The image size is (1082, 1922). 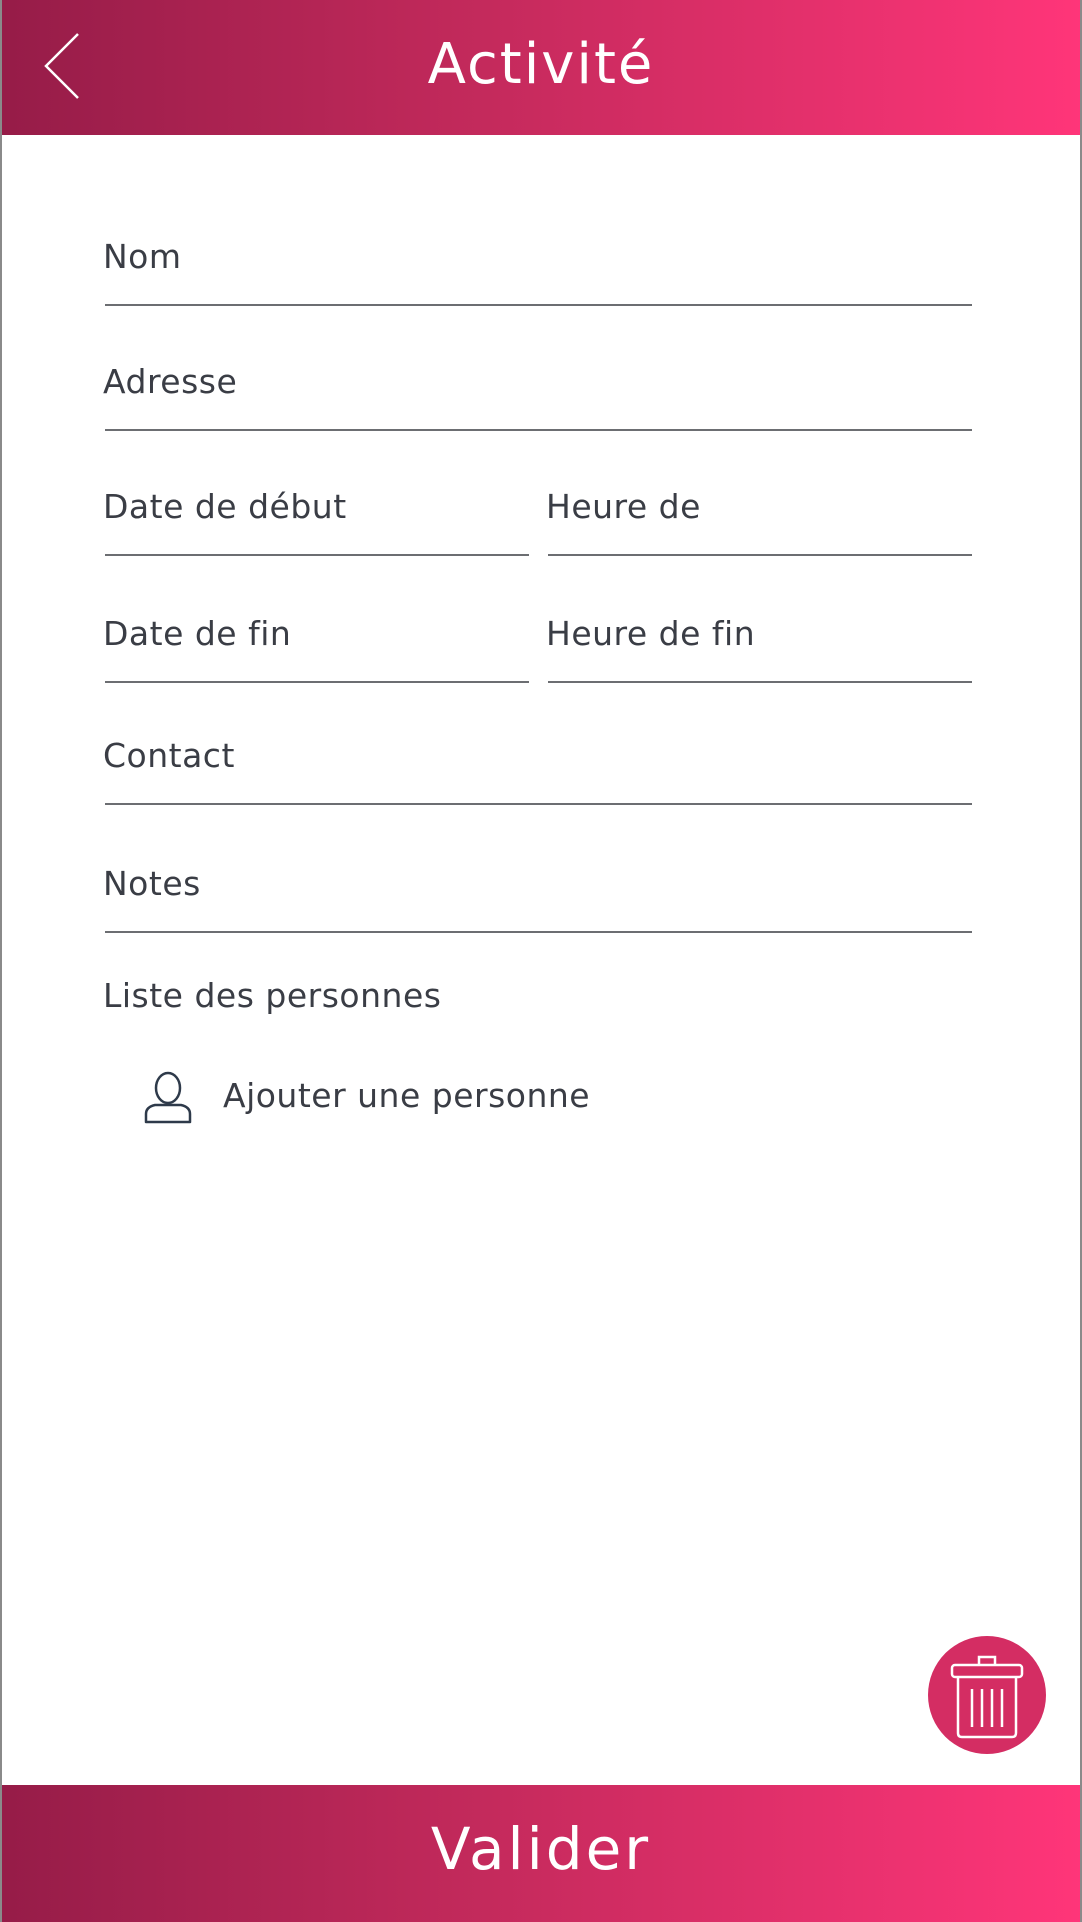 What do you see at coordinates (407, 1095) in the screenshot?
I see `add-person-label: Ajouter une personne` at bounding box center [407, 1095].